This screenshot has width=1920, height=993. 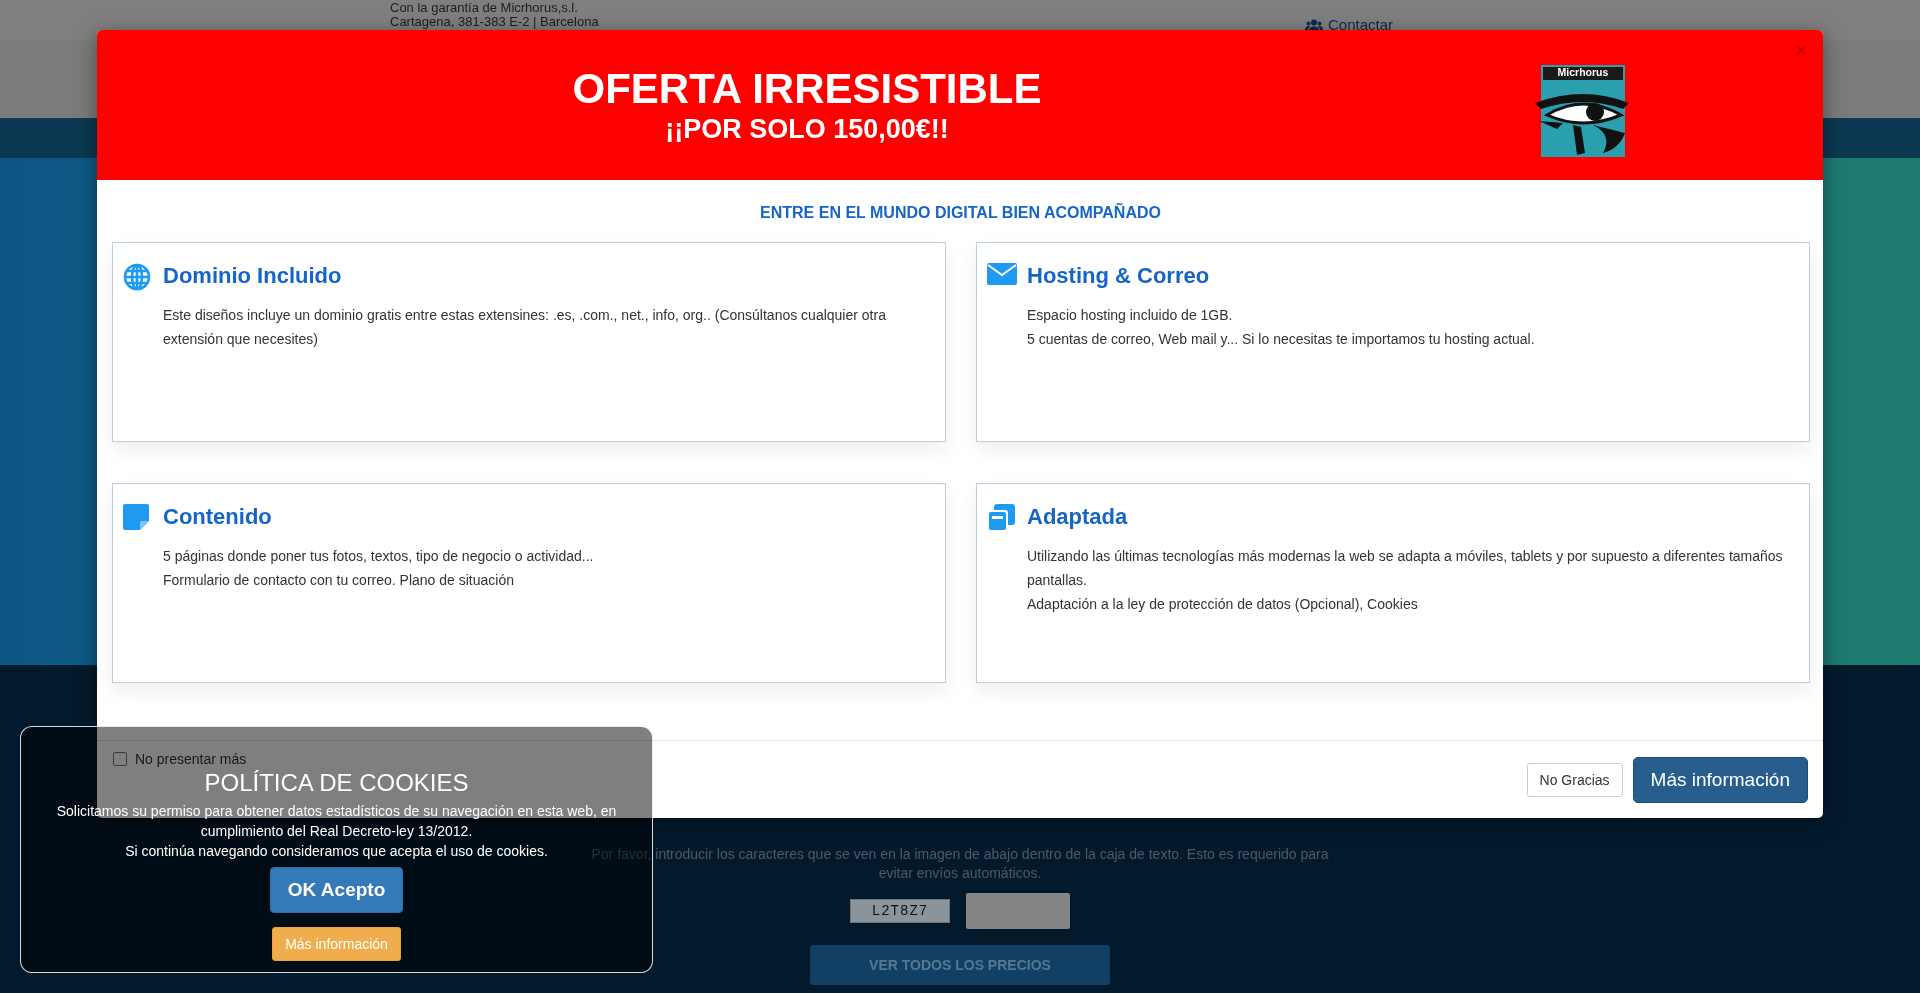 I want to click on section-heading: ENTRE EN EL MUNDO DIGITAL BIEN ACOMPAÑADO, so click(x=960, y=213).